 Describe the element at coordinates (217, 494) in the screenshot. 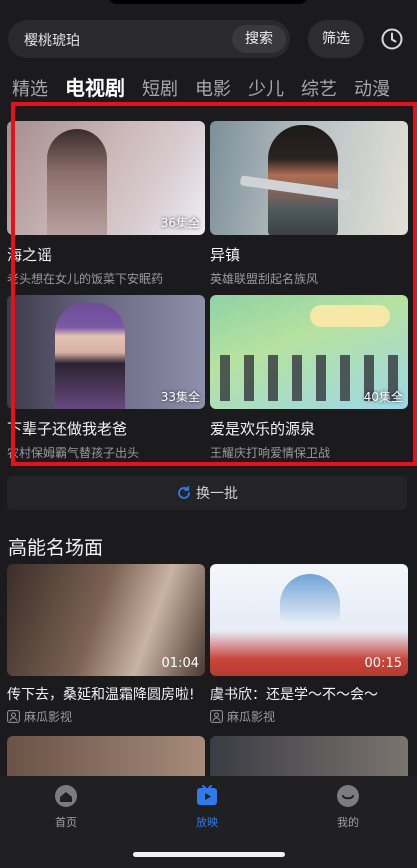

I see `refresh-label: 换一批` at that location.